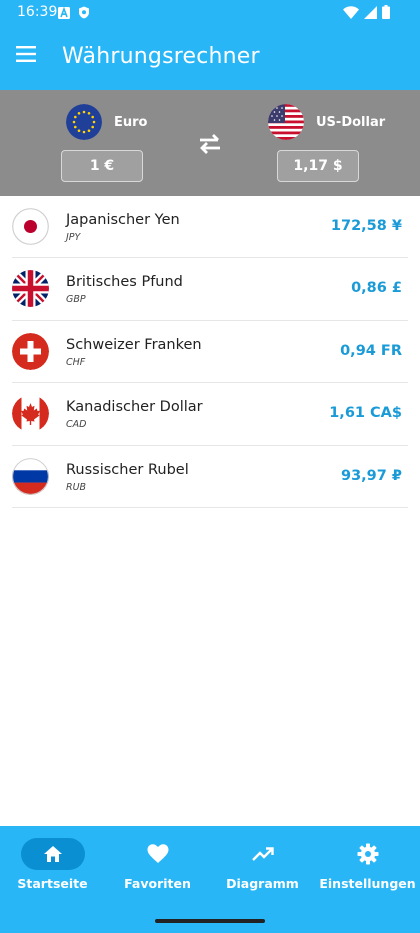  Describe the element at coordinates (26, 54) in the screenshot. I see `menu-icon` at that location.